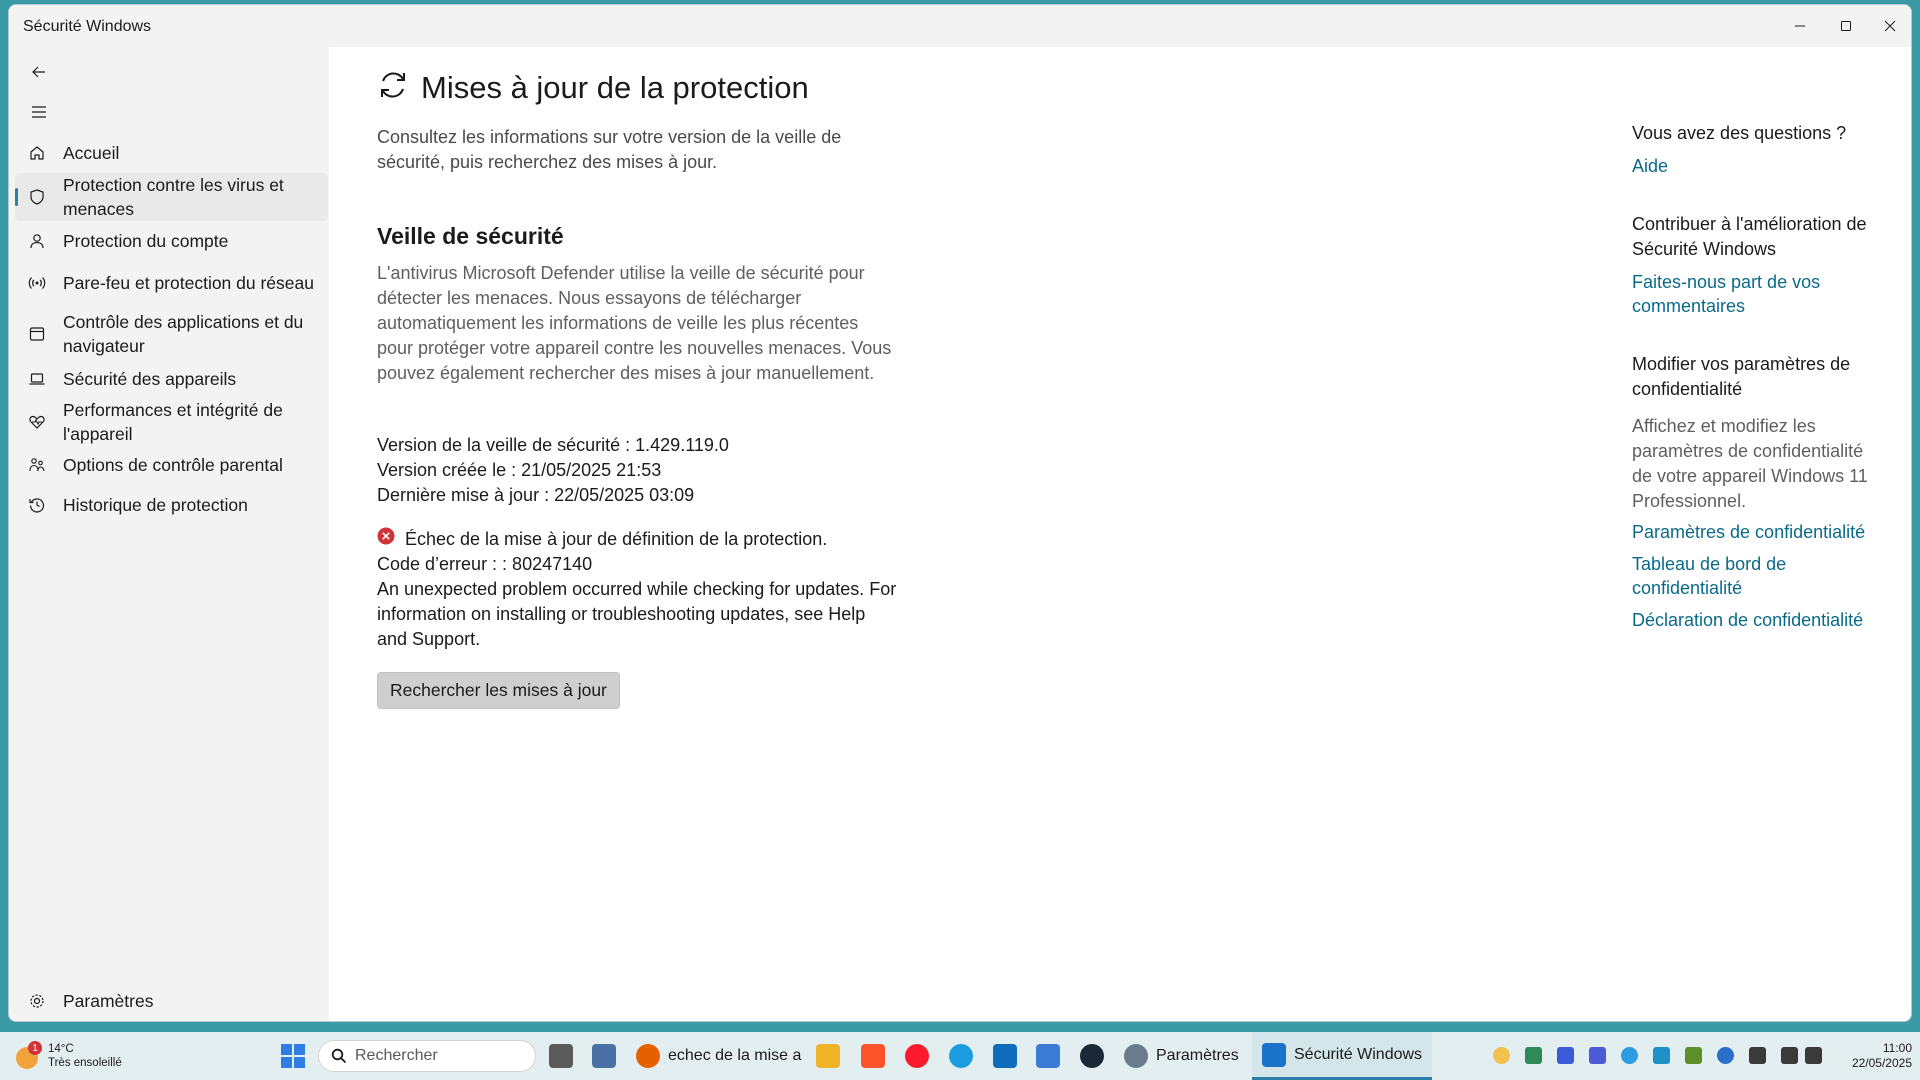 This screenshot has height=1080, width=1920. I want to click on section-title: Veille de sécurité, so click(470, 236).